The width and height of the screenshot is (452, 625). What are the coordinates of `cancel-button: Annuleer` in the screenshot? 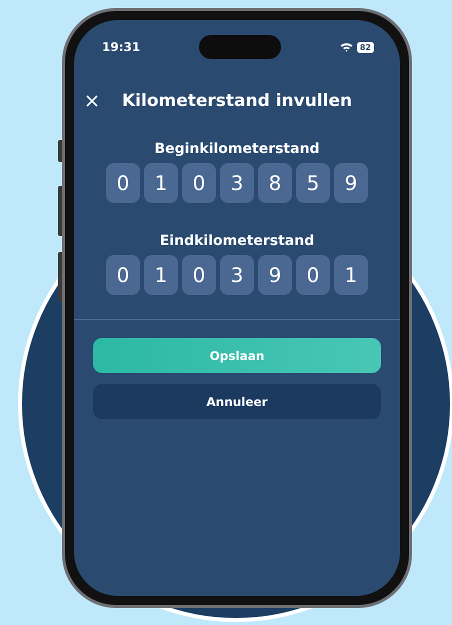 It's located at (237, 401).